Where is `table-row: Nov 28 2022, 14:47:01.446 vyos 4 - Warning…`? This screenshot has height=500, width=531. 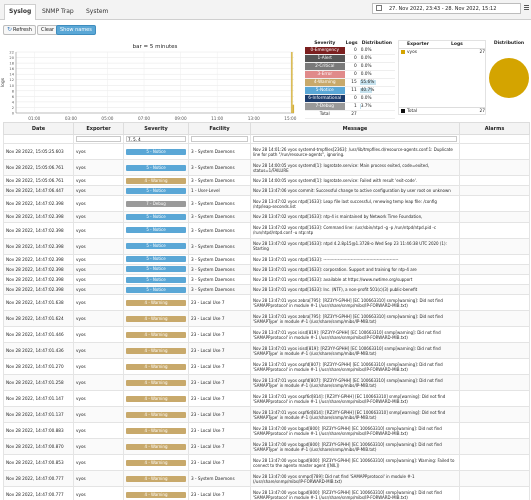 table-row: Nov 28 2022, 14:47:01.446 vyos 4 - Warning… is located at coordinates (266, 335).